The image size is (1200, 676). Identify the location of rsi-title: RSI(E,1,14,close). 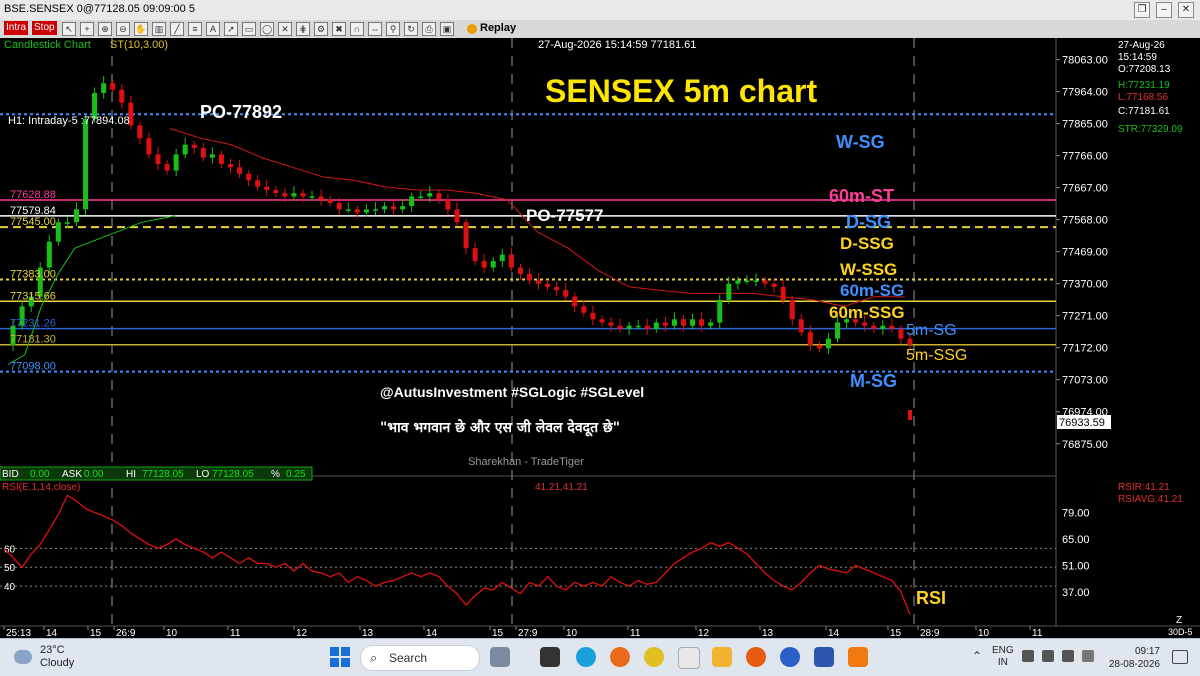
(41, 487).